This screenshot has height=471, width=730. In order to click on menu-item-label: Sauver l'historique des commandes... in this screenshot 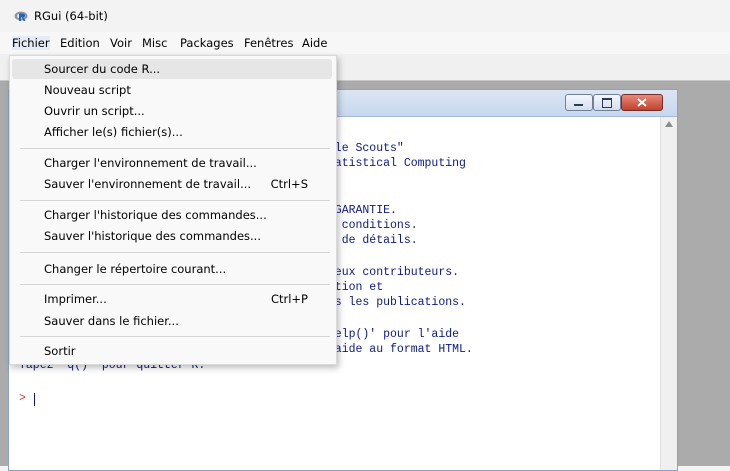, I will do `click(152, 236)`.